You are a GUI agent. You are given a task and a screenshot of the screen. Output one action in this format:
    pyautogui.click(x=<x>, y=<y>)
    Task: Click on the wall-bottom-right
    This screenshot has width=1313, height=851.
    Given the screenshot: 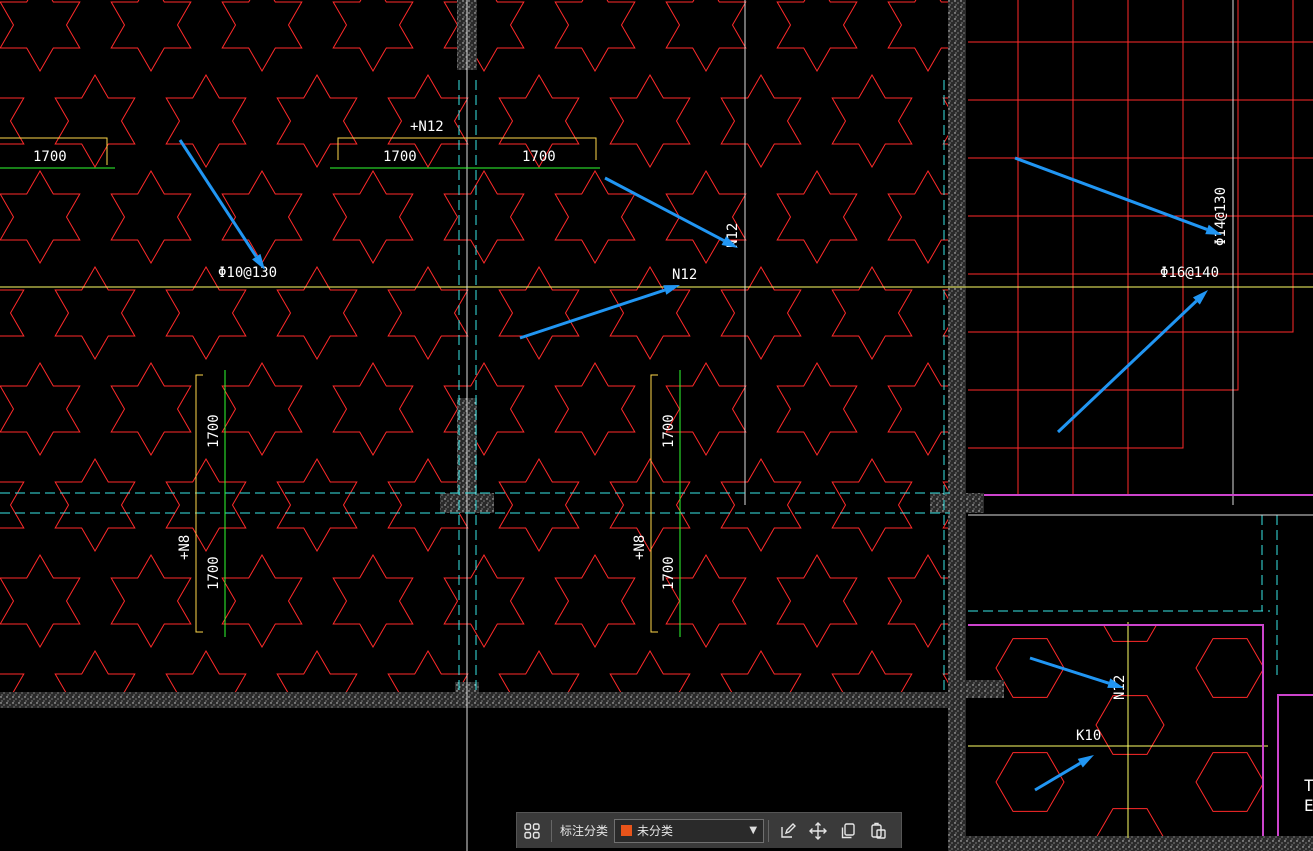 What is the action you would take?
    pyautogui.click(x=1139, y=843)
    